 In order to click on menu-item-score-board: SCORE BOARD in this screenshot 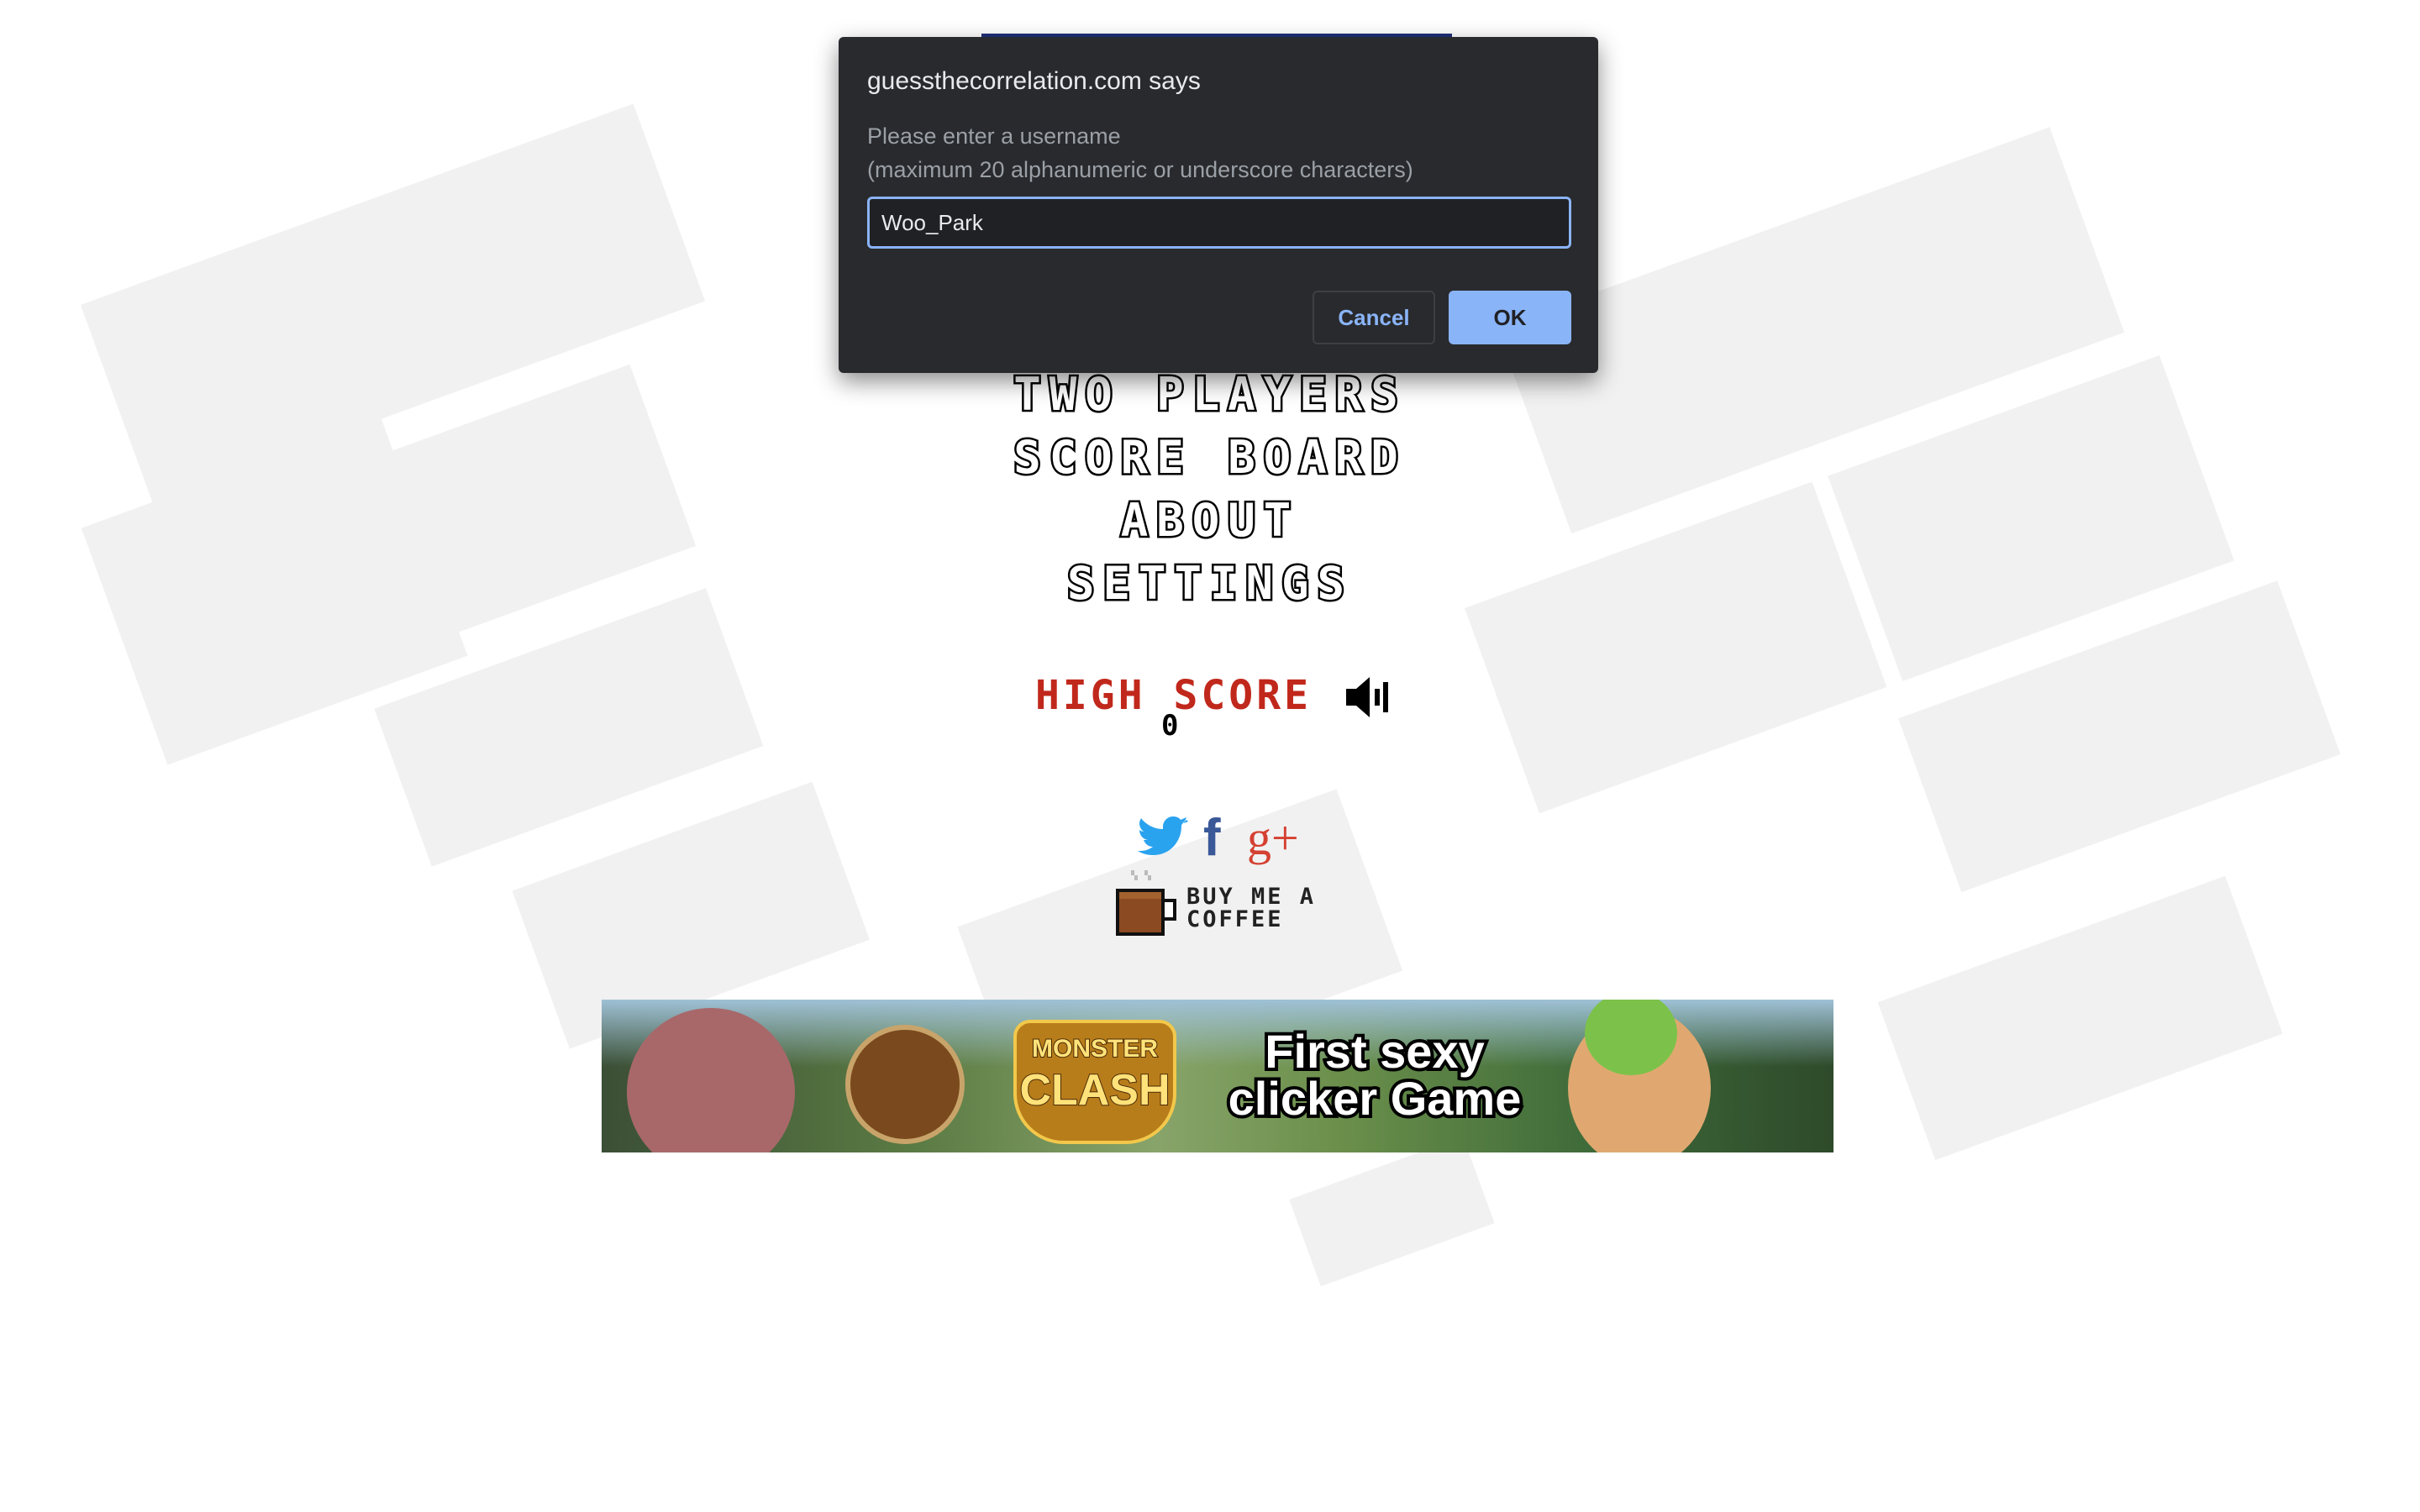, I will do `click(1210, 457)`.